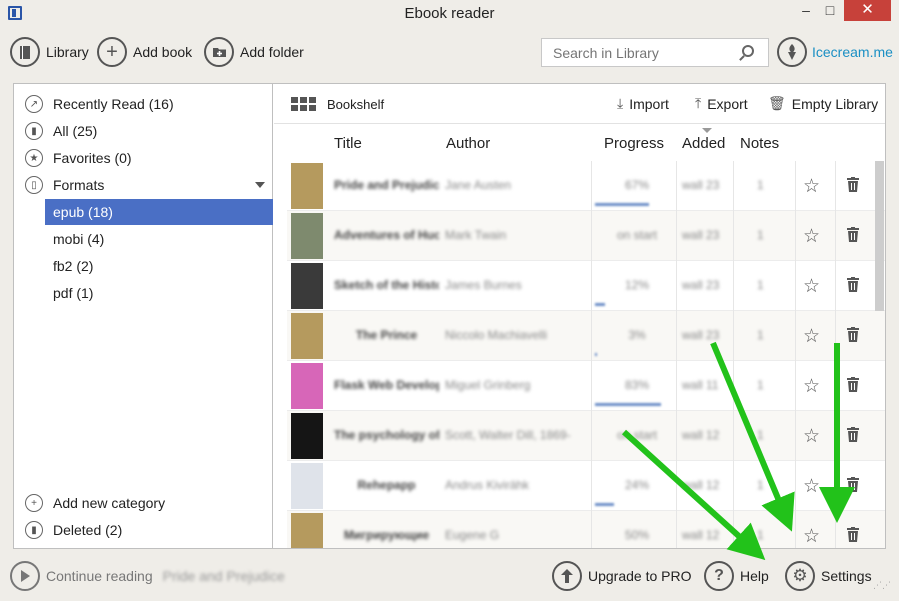 Image resolution: width=899 pixels, height=601 pixels. I want to click on continue-reading-button: Continue reading Pride and Prejudice, so click(147, 576).